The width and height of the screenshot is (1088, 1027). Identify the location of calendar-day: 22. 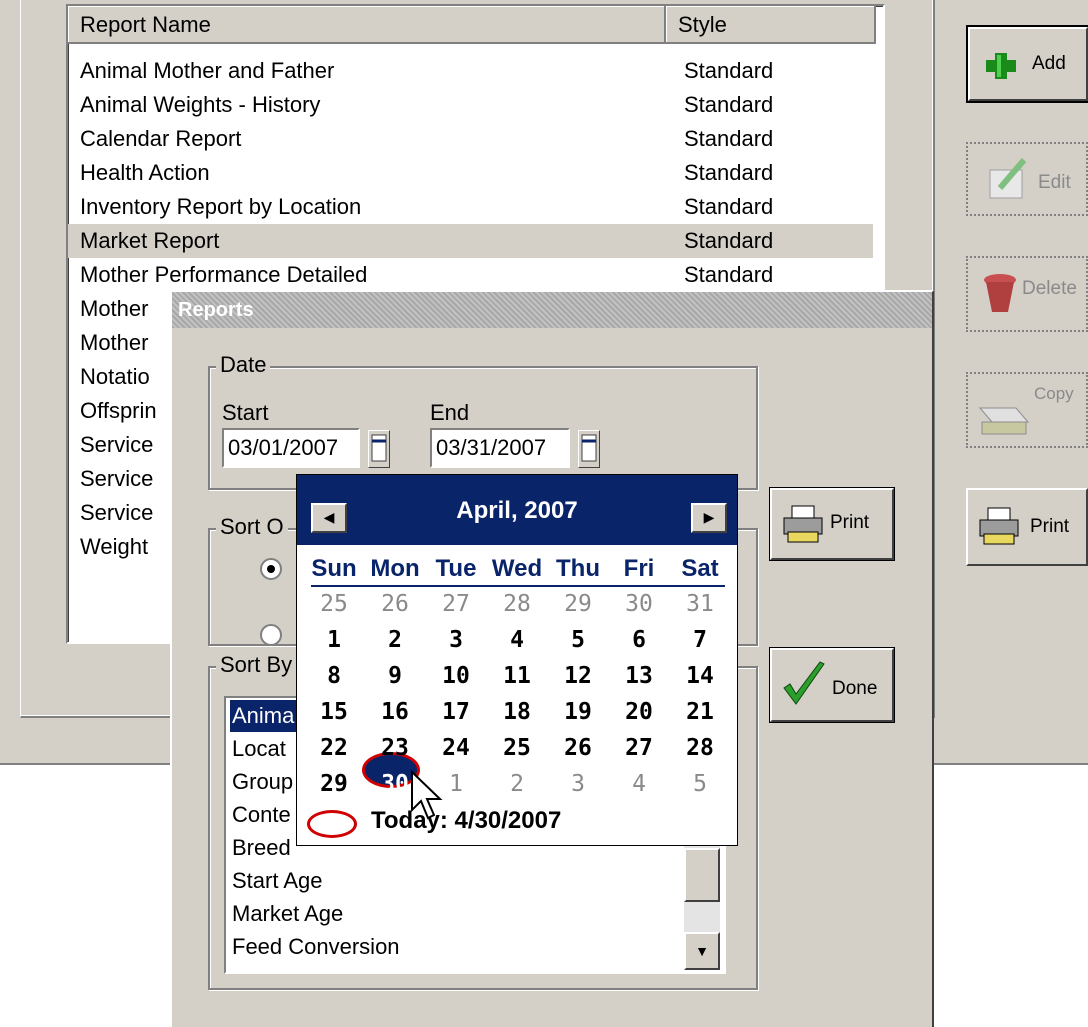
(334, 748).